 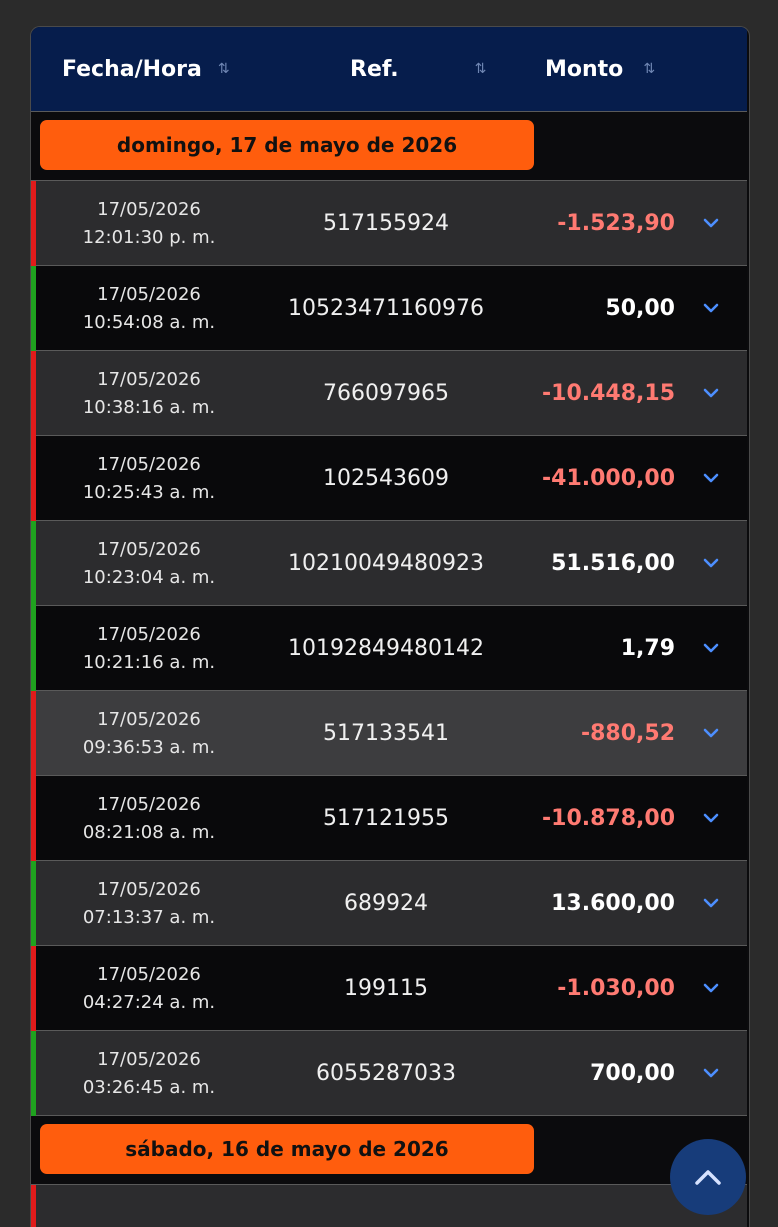 I want to click on transaction-time: 10:23:04 a. m., so click(x=149, y=577).